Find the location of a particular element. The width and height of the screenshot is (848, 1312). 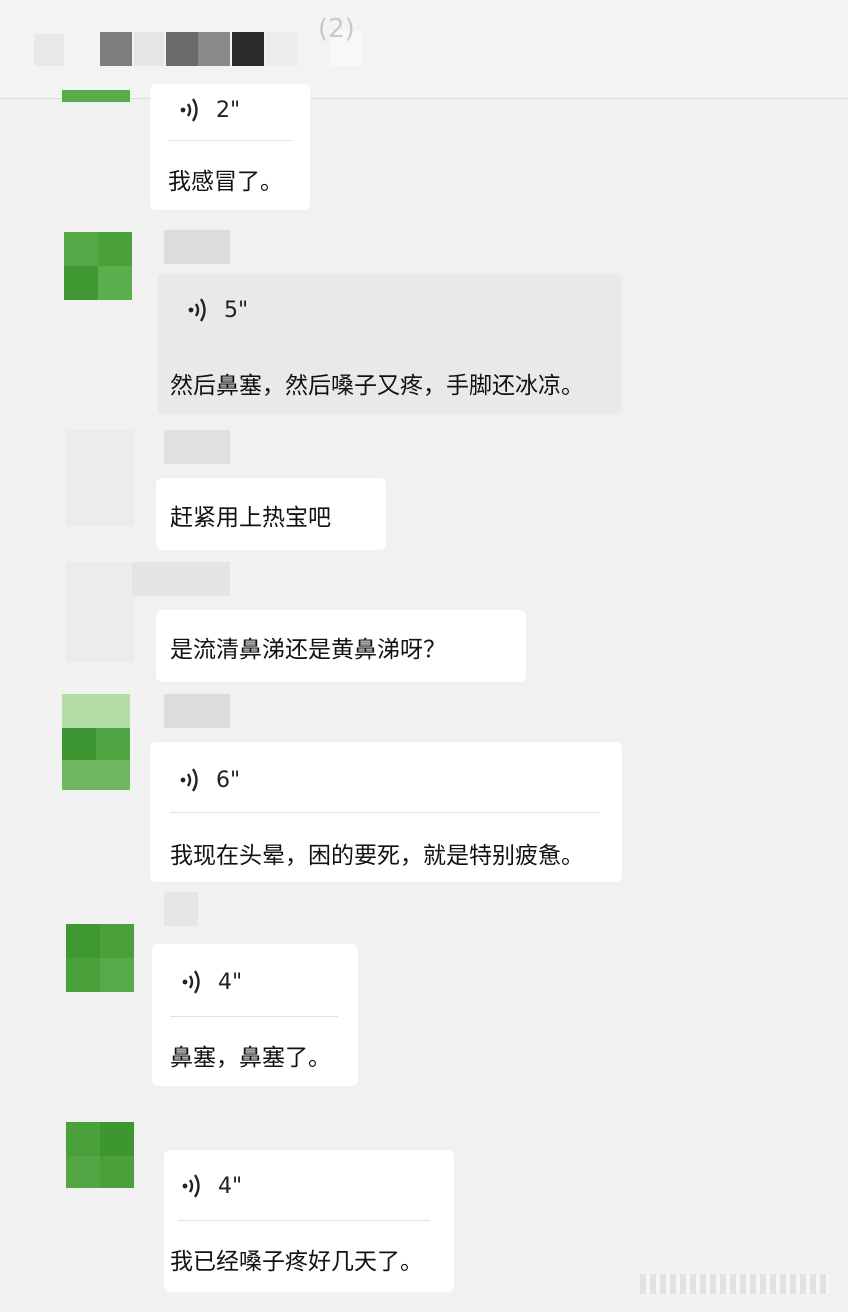

transcript-text: 然后鼻塞，然后嗓子又疼，手脚还冰凉。 is located at coordinates (377, 386).